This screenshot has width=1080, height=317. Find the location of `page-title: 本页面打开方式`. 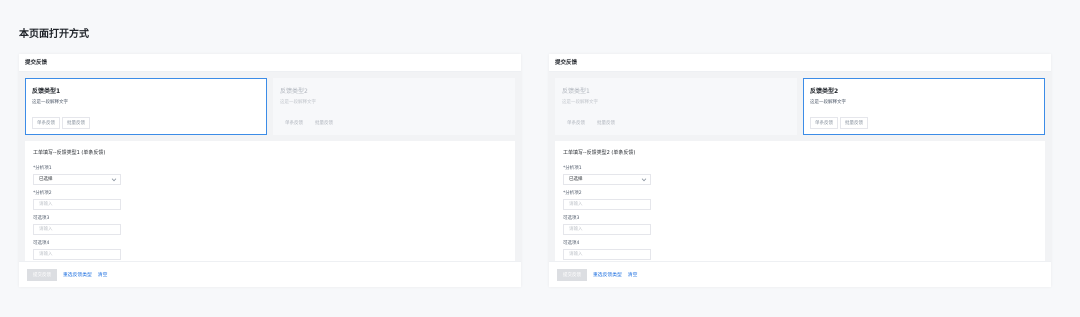

page-title: 本页面打开方式 is located at coordinates (54, 34).